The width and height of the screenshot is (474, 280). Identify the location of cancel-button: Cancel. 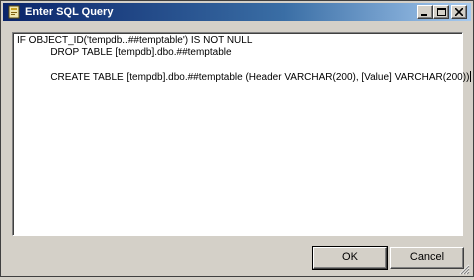
(427, 258).